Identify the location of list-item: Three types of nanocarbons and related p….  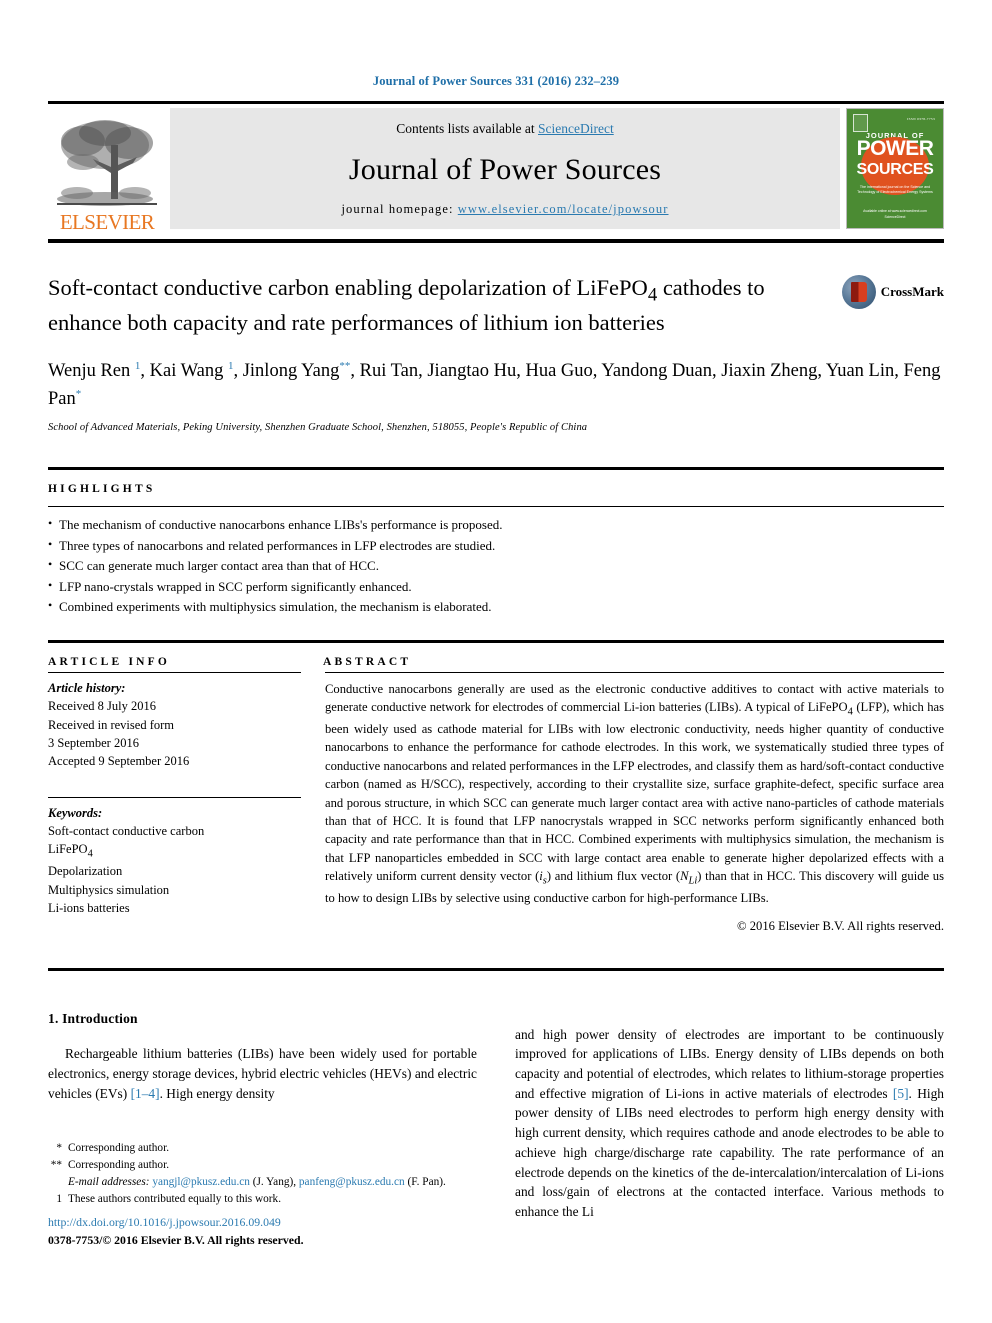
(496, 546).